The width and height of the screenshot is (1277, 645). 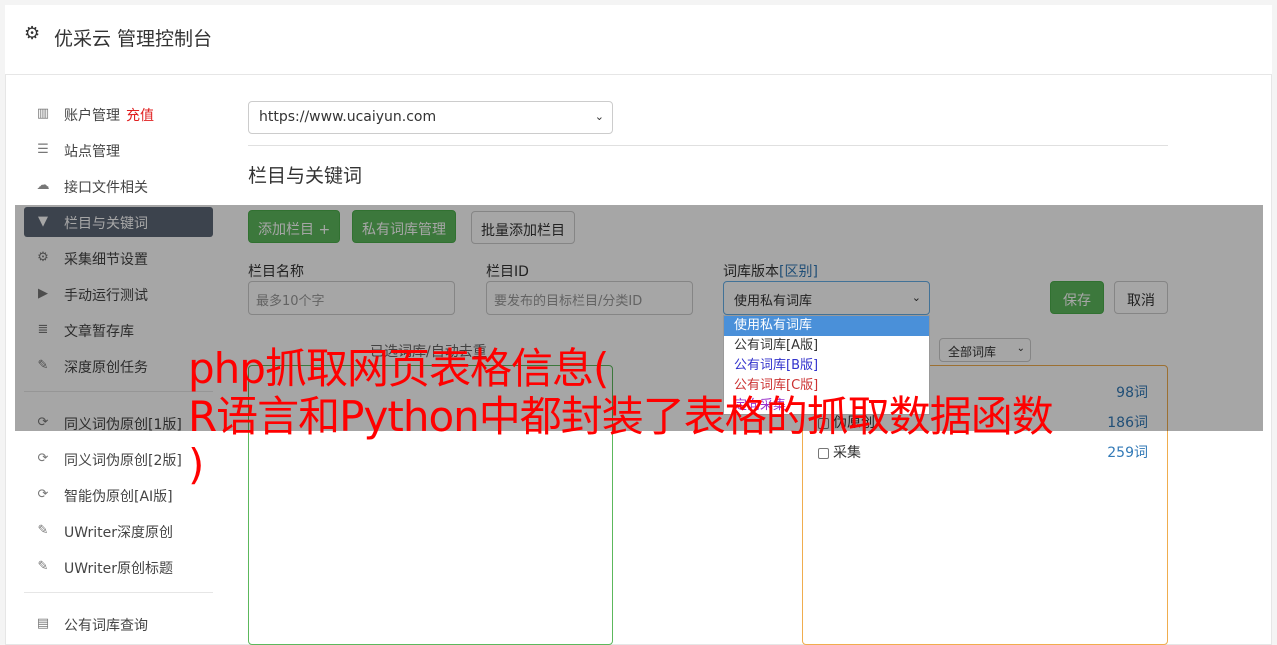 What do you see at coordinates (196, 464) in the screenshot?
I see `overlay-line-3: )` at bounding box center [196, 464].